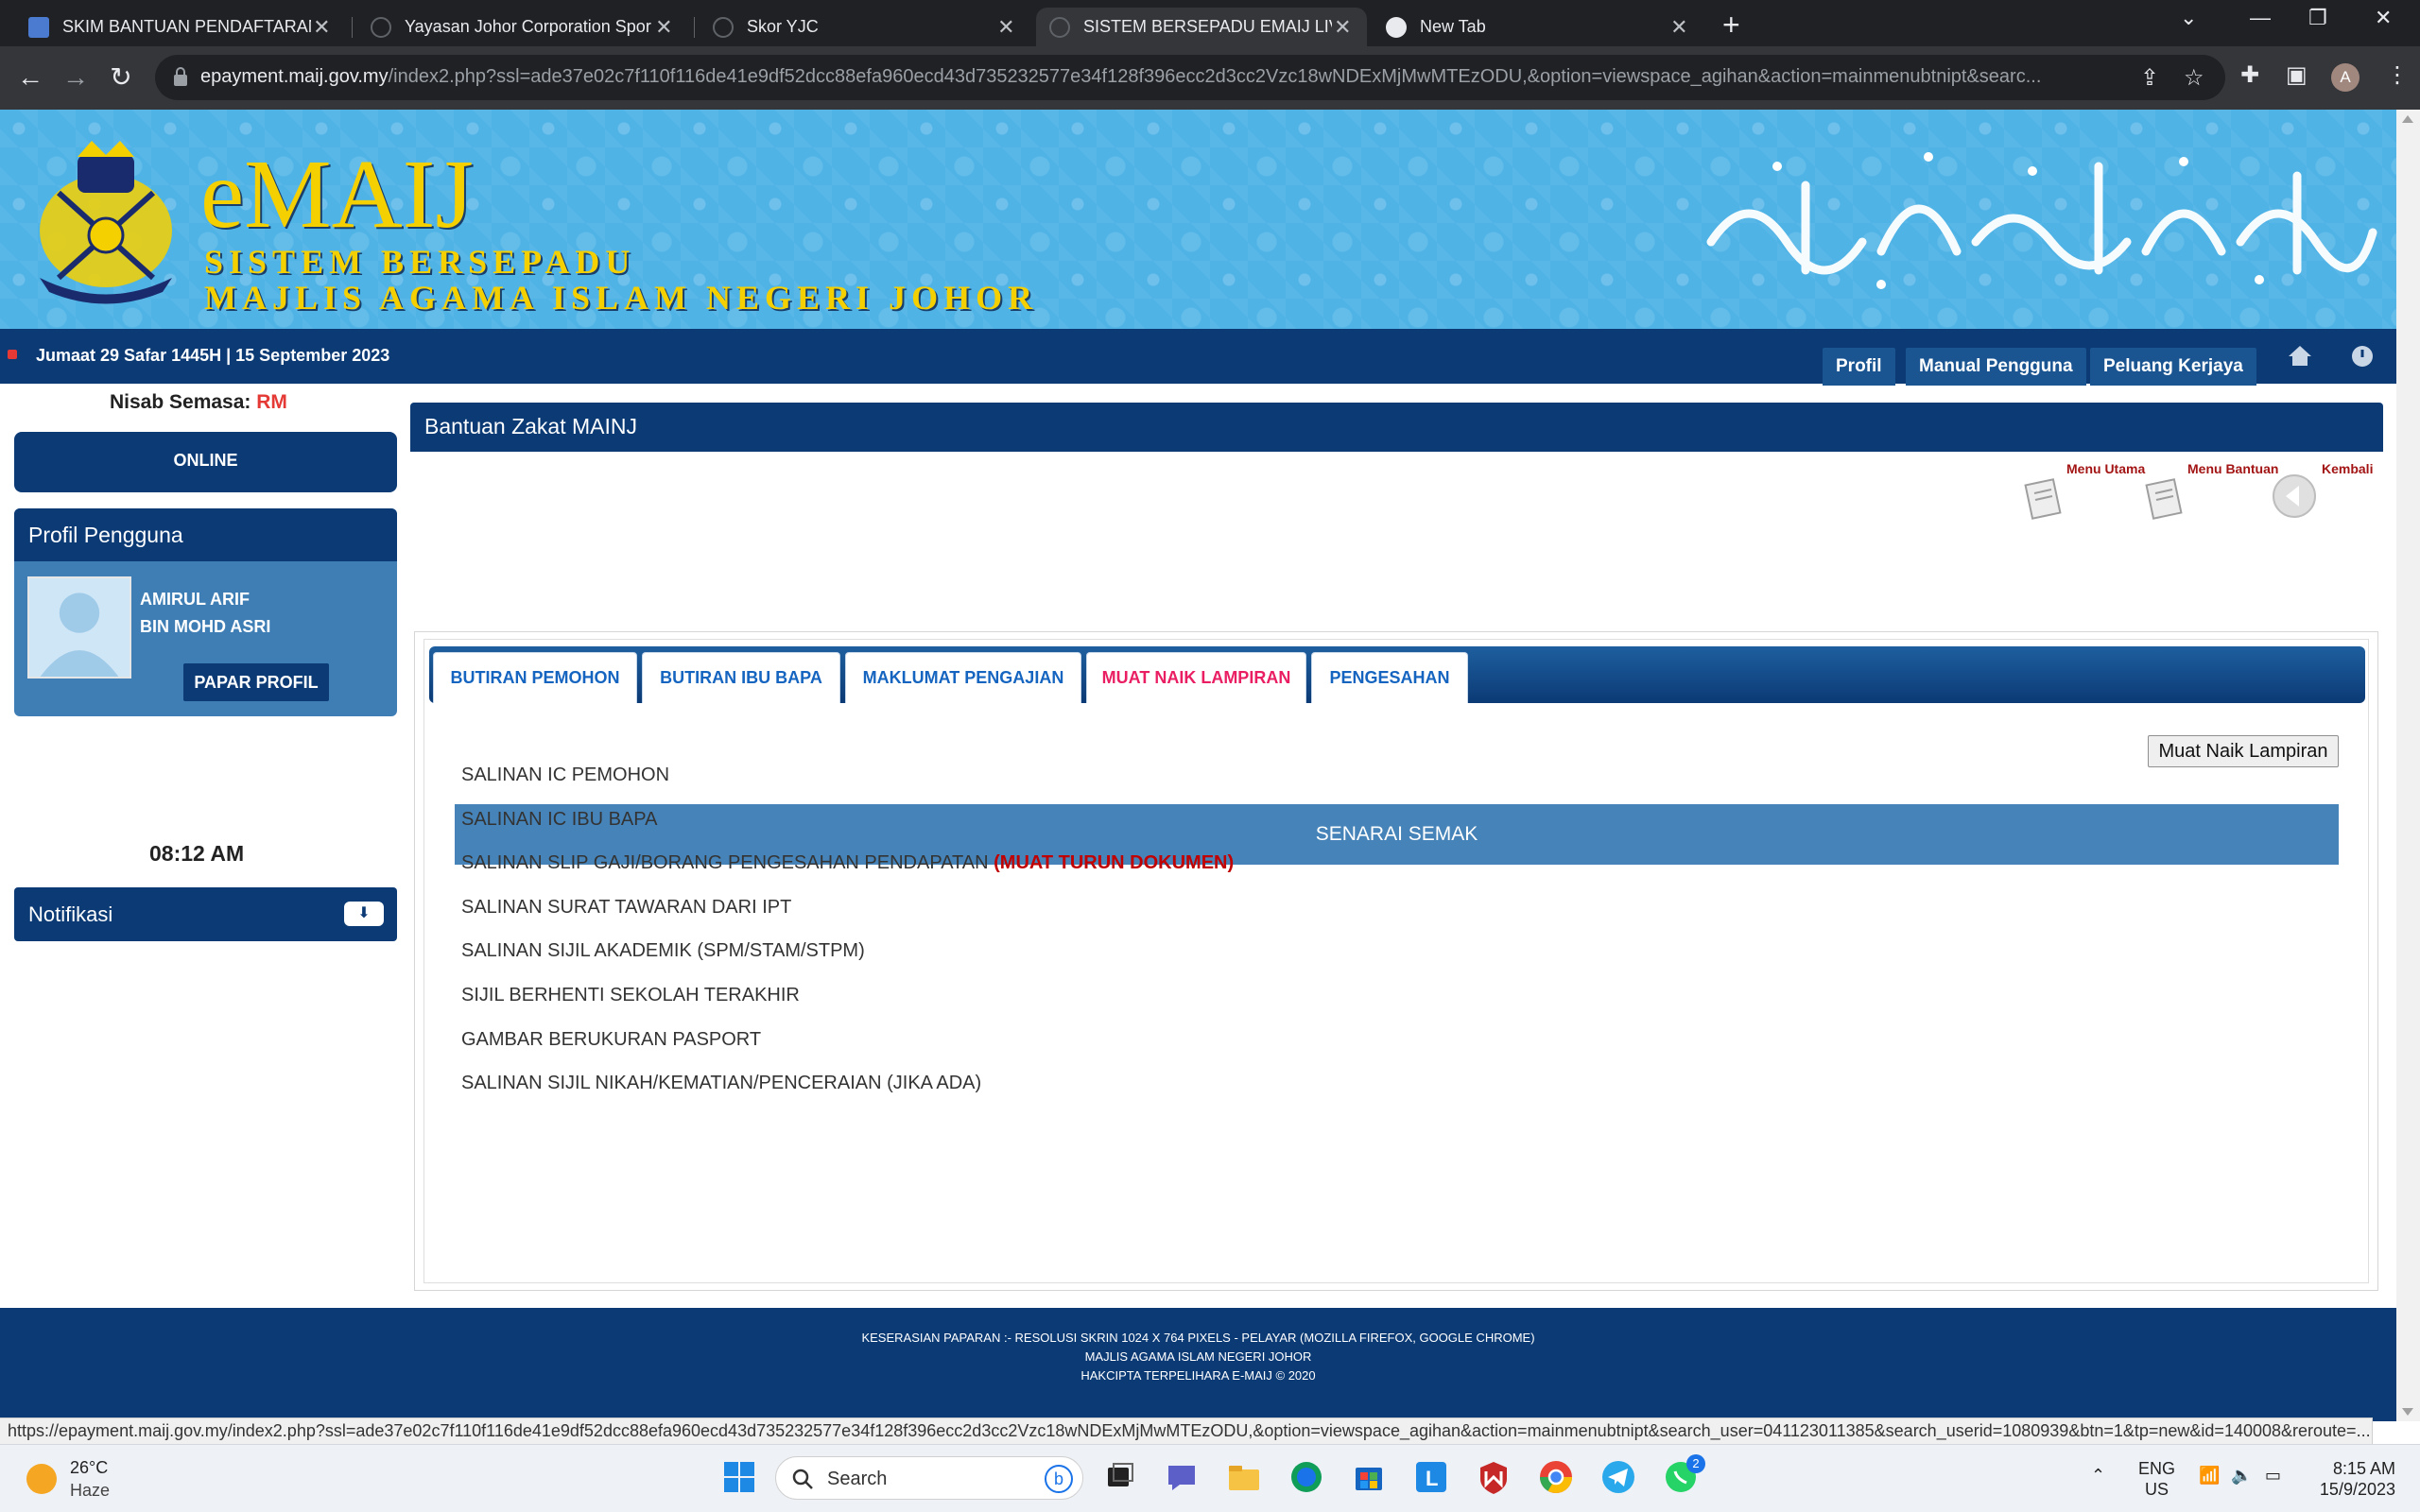 Image resolution: width=2420 pixels, height=1512 pixels. Describe the element at coordinates (1538, 27) in the screenshot. I see `browser-tab-5: New Tab ✕` at that location.